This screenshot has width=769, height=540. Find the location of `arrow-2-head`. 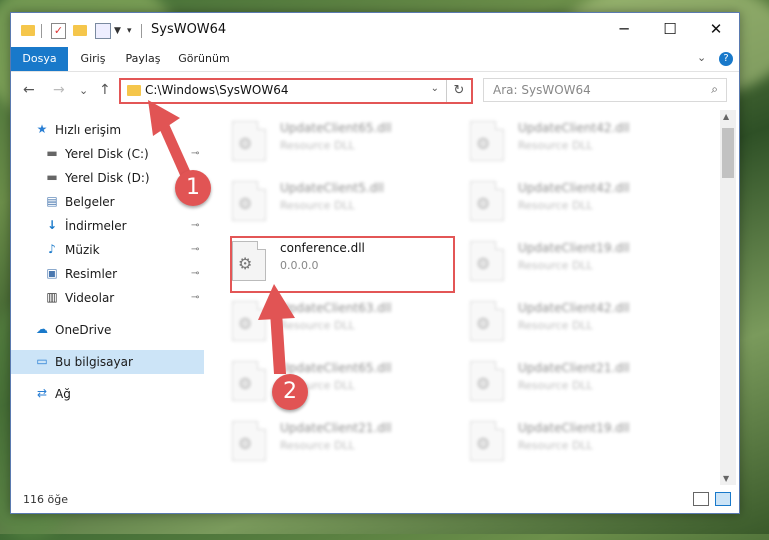

arrow-2-head is located at coordinates (276, 302).